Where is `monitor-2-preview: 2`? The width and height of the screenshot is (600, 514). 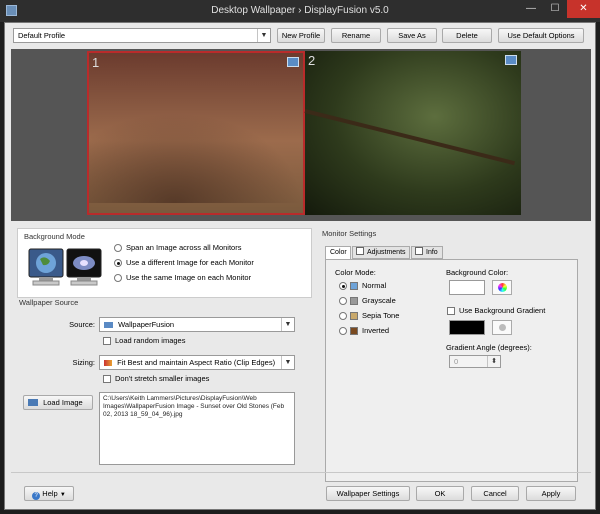
monitor-2-preview: 2 is located at coordinates (412, 133).